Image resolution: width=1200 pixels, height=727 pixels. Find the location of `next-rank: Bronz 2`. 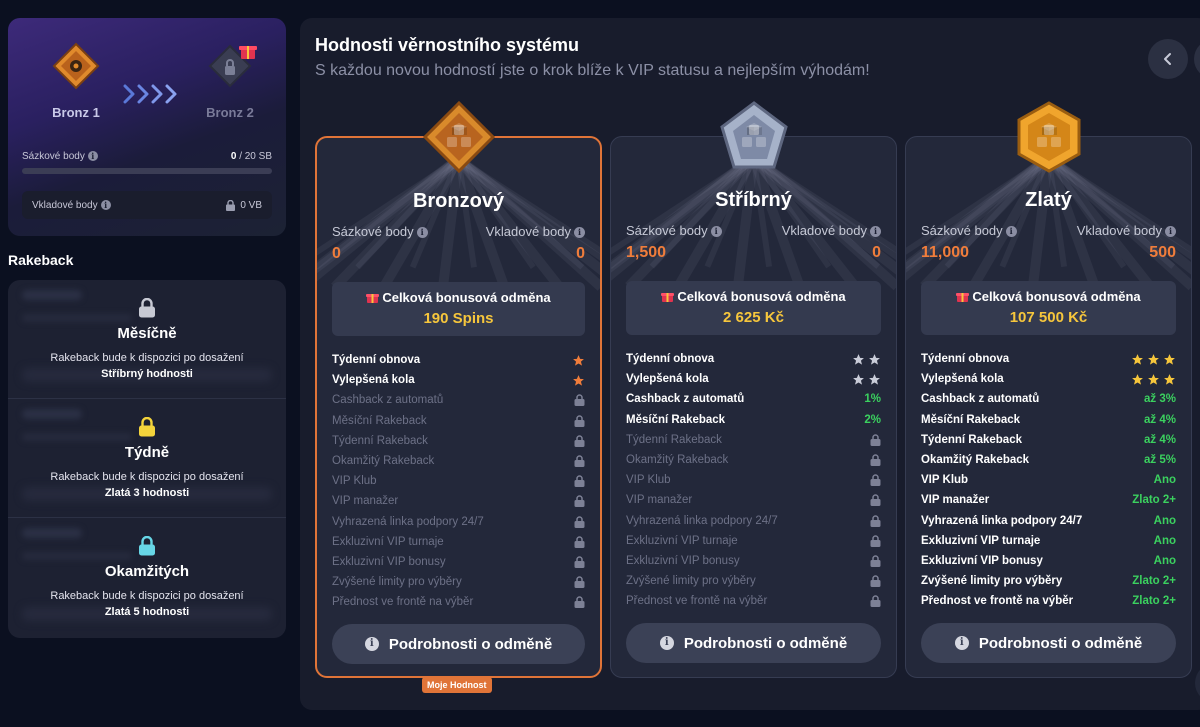

next-rank: Bronz 2 is located at coordinates (230, 81).